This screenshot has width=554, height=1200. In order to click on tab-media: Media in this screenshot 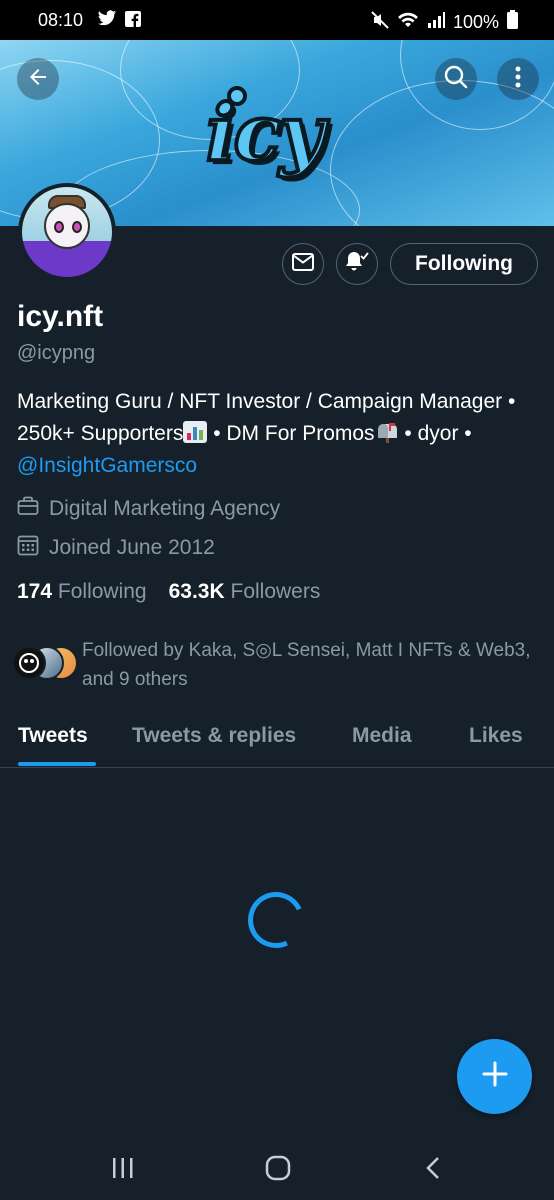, I will do `click(382, 736)`.